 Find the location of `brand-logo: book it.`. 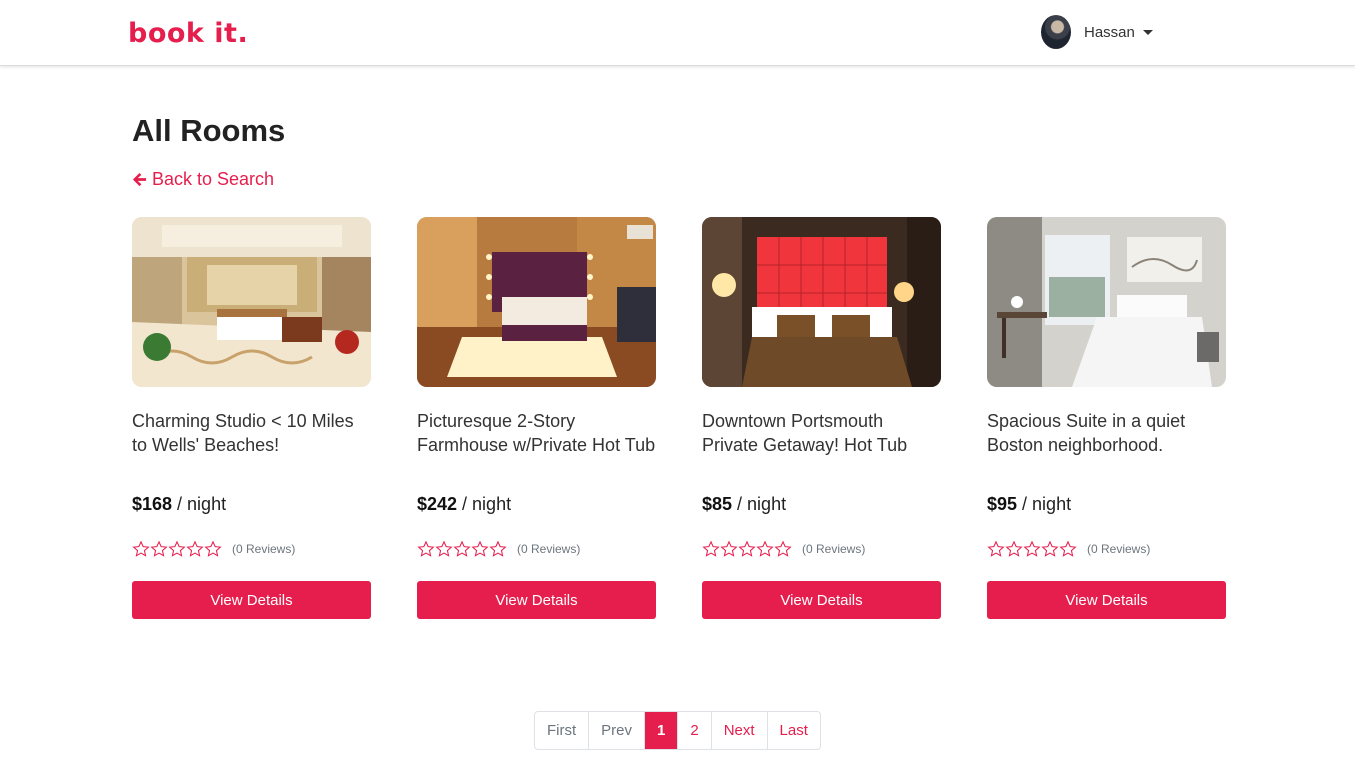

brand-logo: book it. is located at coordinates (188, 34).